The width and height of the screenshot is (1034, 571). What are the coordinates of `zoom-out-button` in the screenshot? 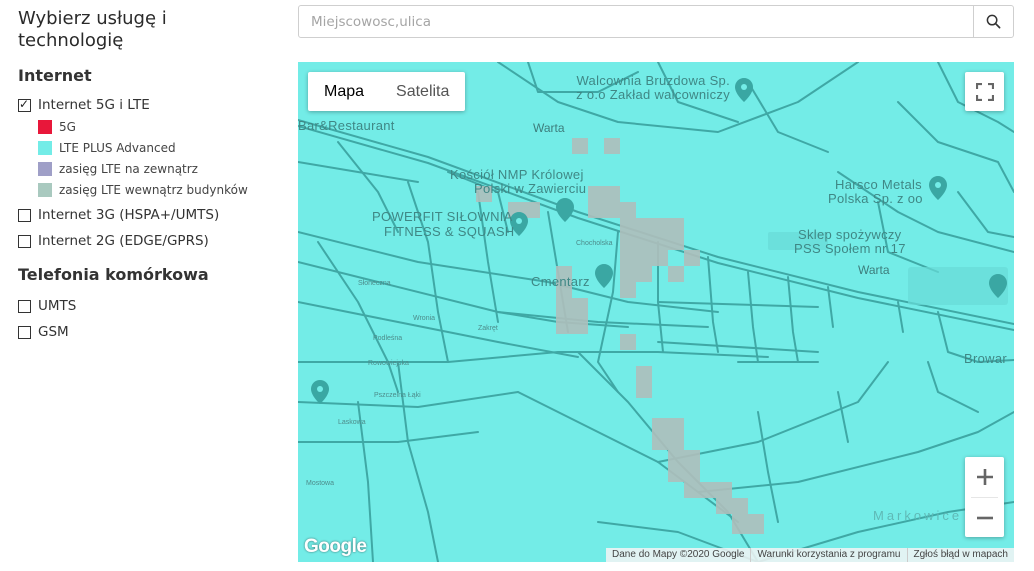 It's located at (984, 518).